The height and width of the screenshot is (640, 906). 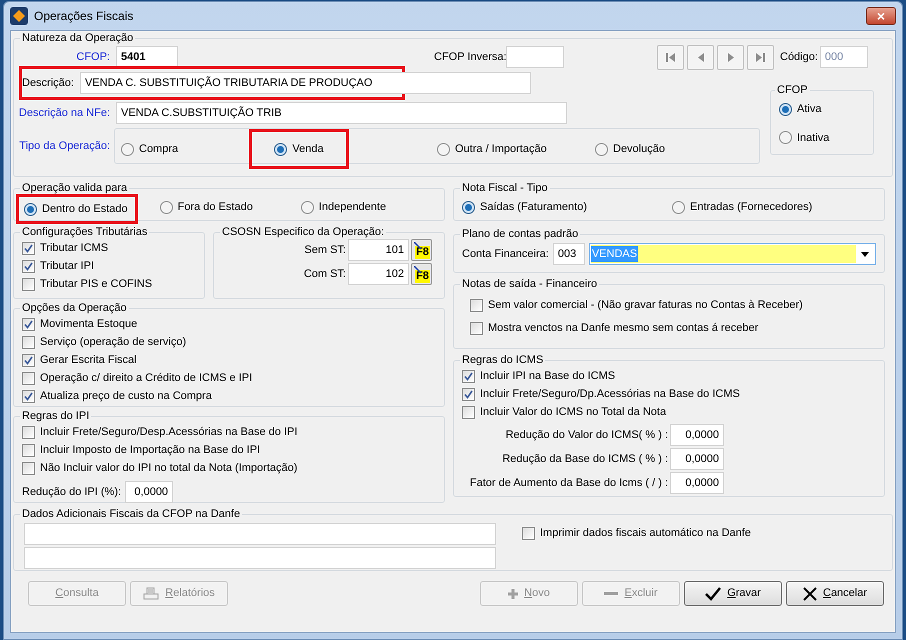 I want to click on field-label: Código:, so click(x=799, y=57).